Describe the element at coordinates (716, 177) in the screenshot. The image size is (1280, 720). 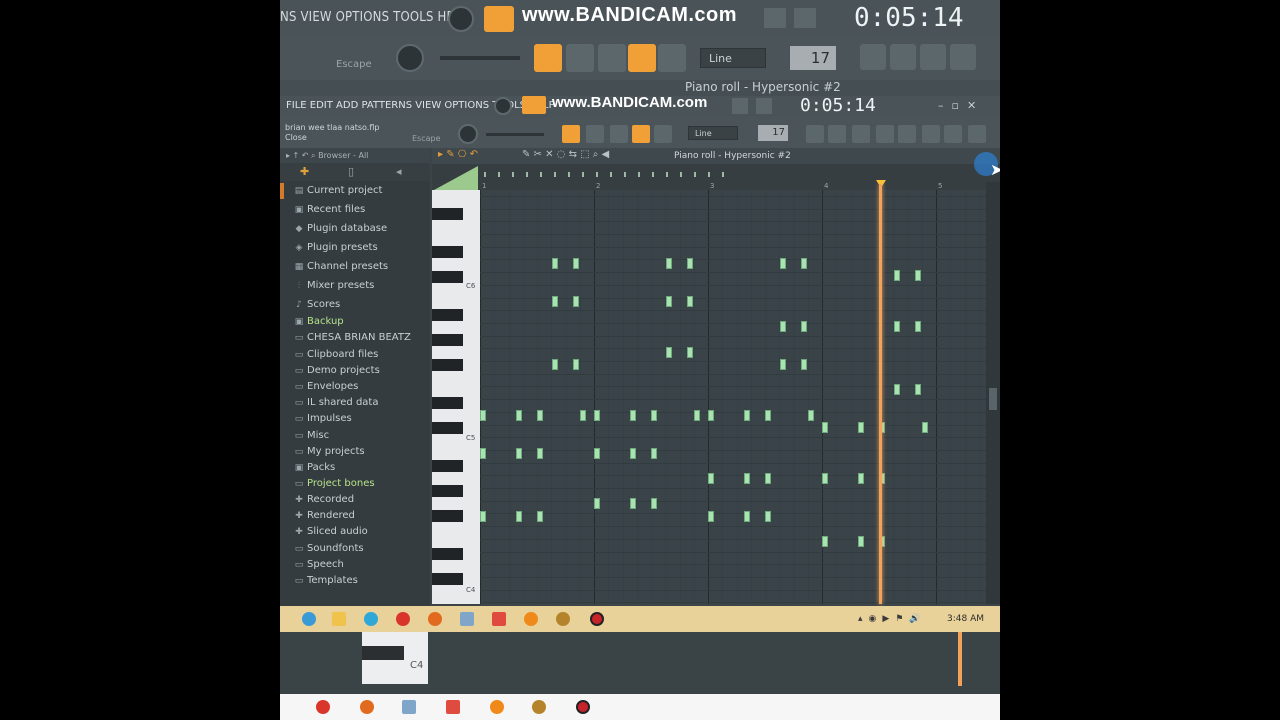
I see `pianoroll-ruler` at that location.